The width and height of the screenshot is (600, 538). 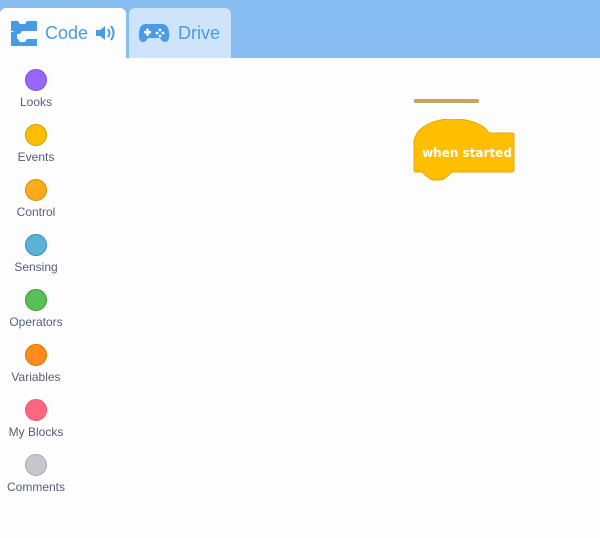 I want to click on tab-code-label: Code, so click(x=67, y=32).